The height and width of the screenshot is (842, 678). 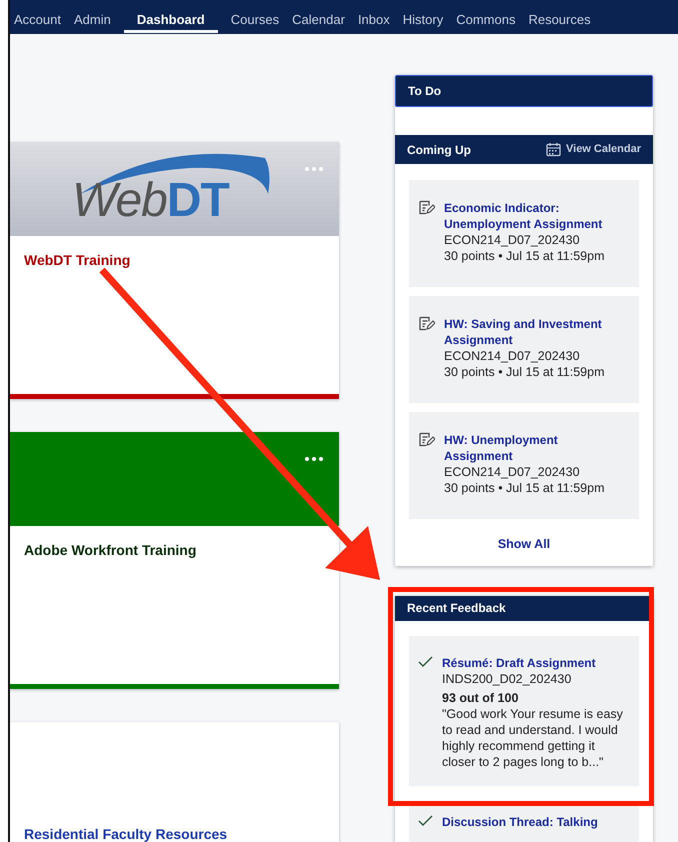 I want to click on nav-tab: Dashboard, so click(x=171, y=16).